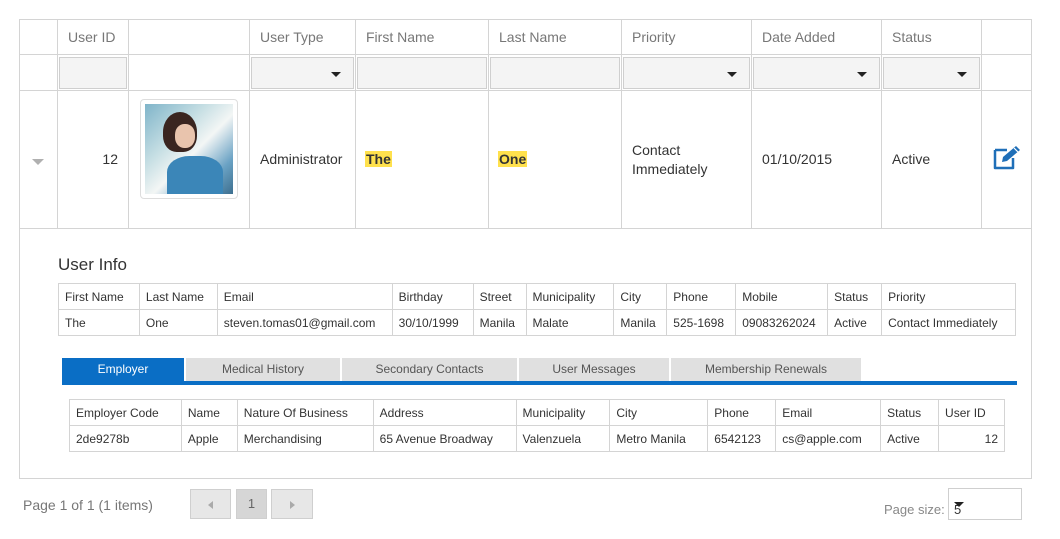  What do you see at coordinates (209, 438) in the screenshot?
I see `employer-value-cell-1: Apple` at bounding box center [209, 438].